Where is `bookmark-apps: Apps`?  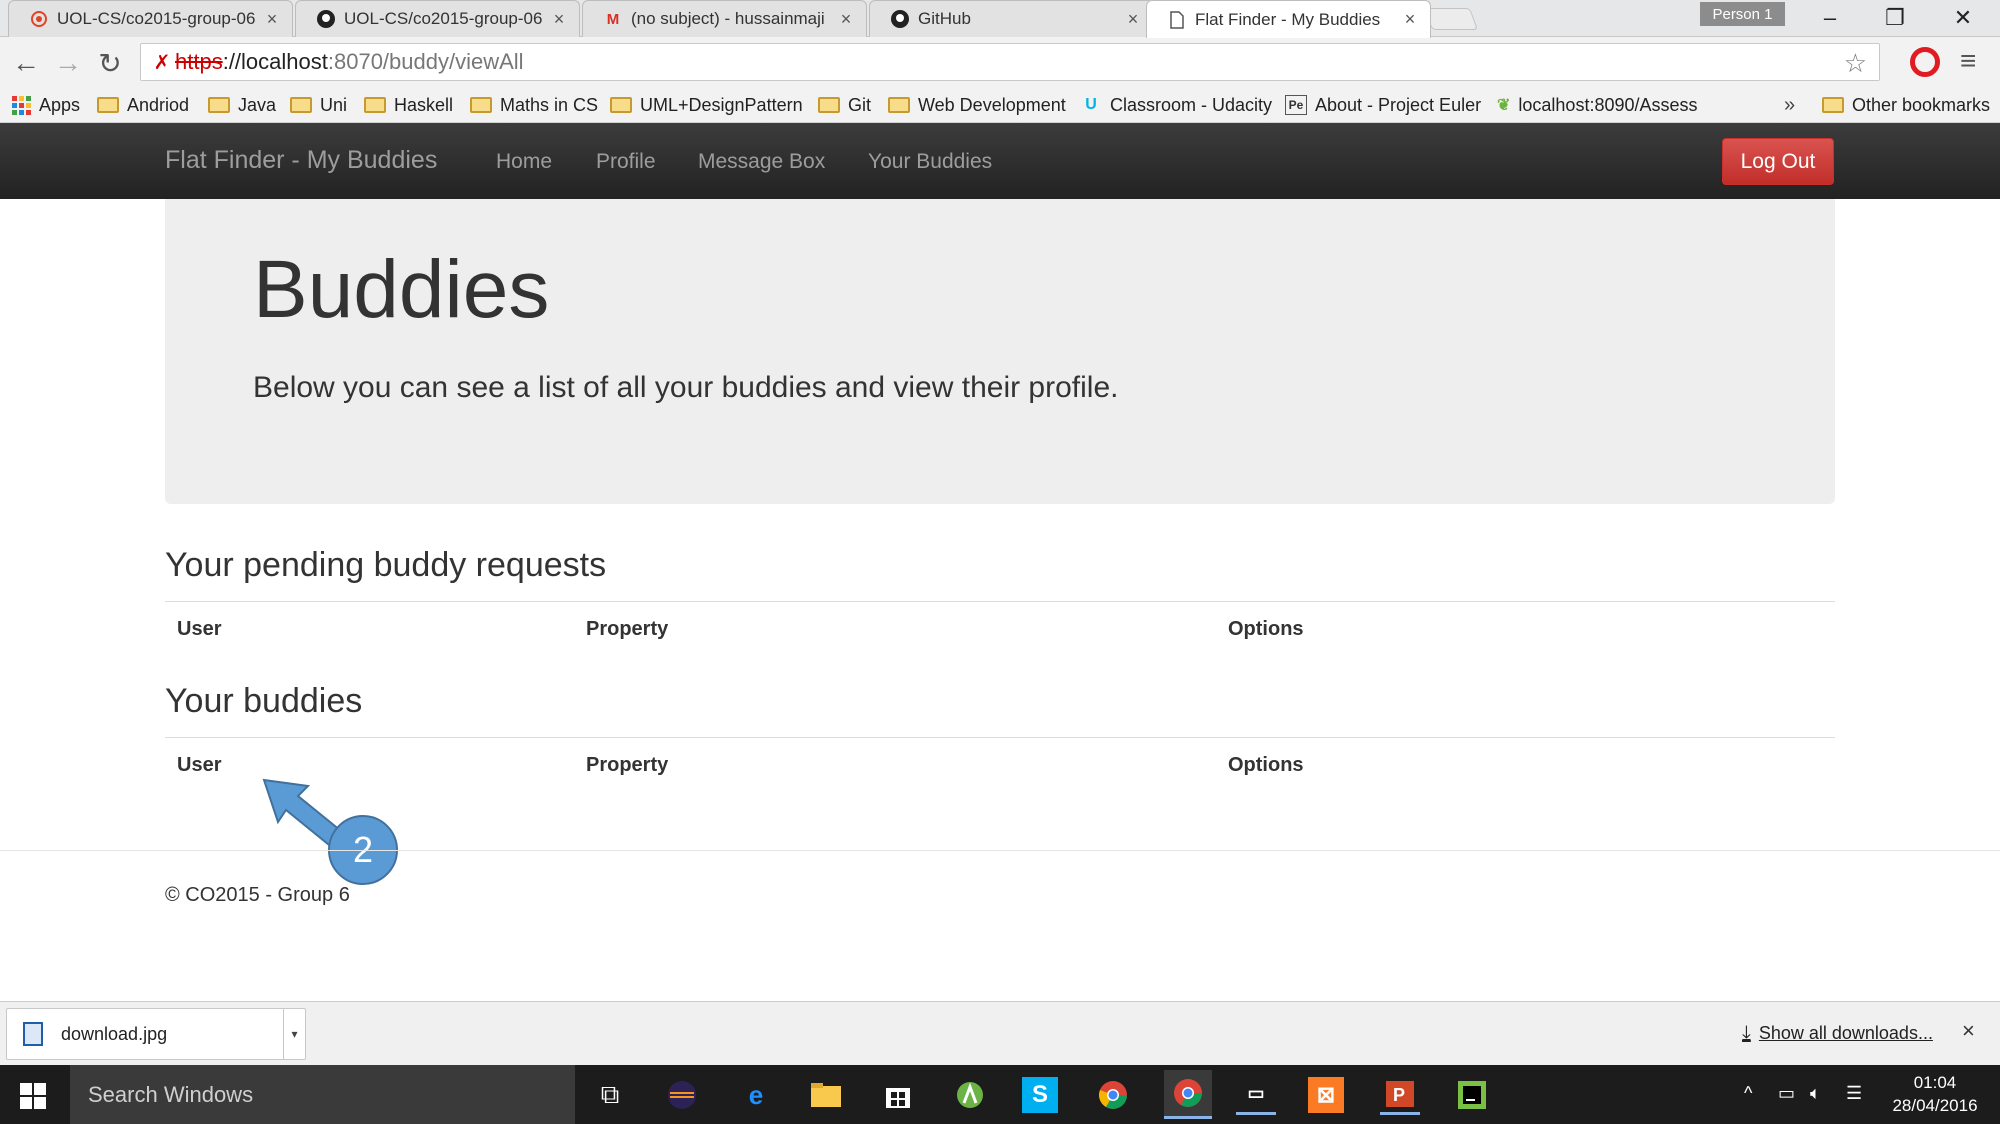 bookmark-apps: Apps is located at coordinates (46, 105).